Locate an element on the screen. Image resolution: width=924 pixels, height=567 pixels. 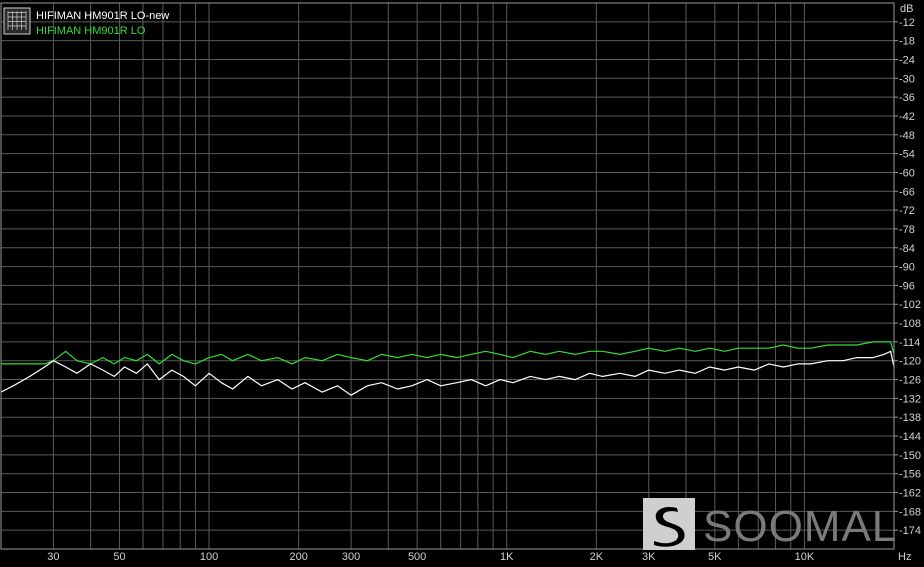
watermark-text: SOOMAL is located at coordinates (800, 526).